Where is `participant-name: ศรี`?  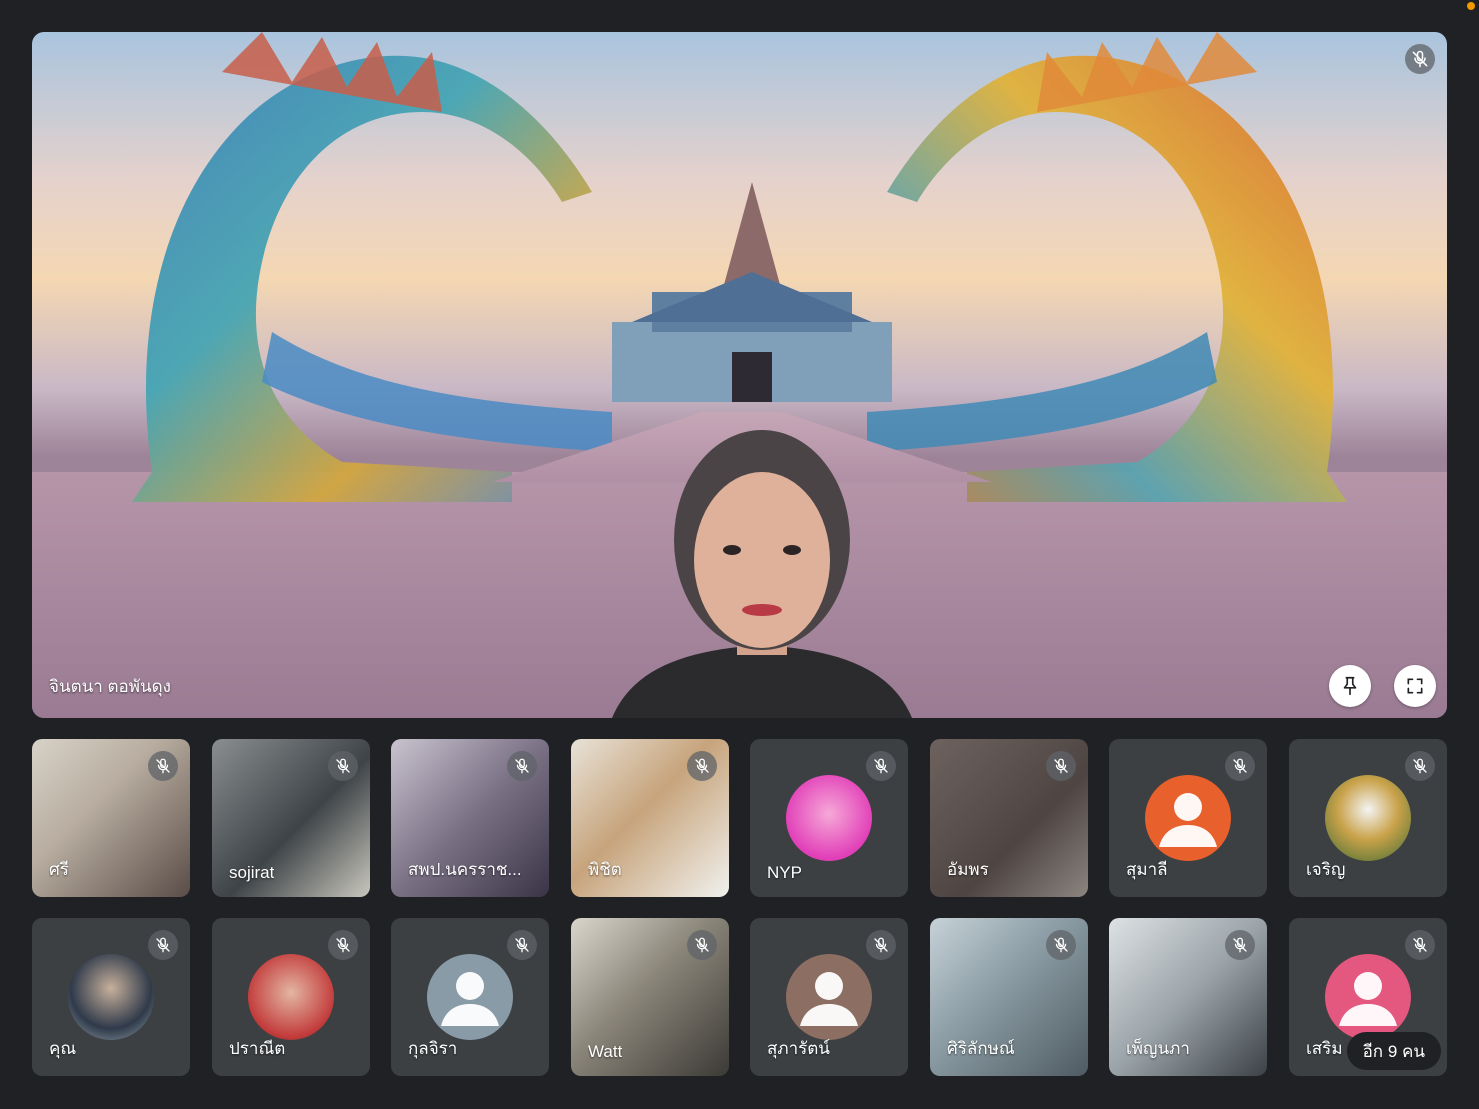 participant-name: ศรี is located at coordinates (59, 869).